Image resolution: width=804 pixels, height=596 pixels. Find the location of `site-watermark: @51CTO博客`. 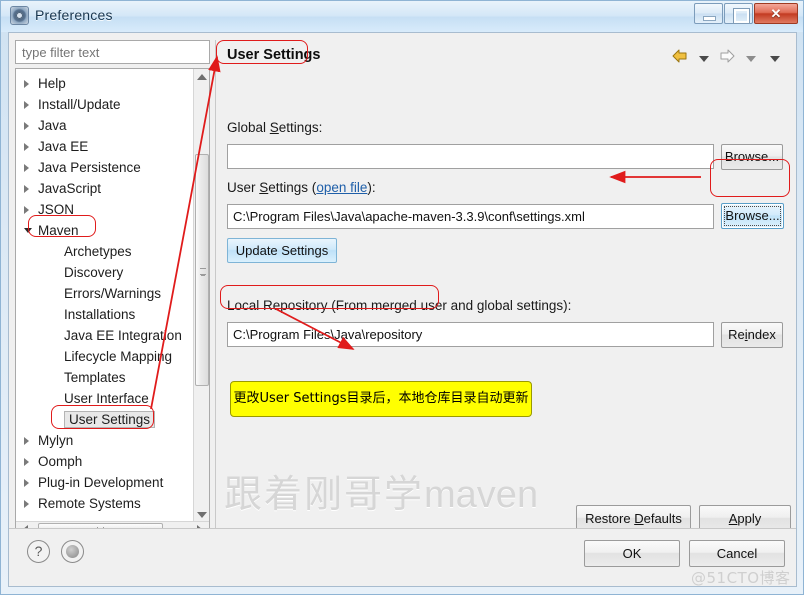

site-watermark: @51CTO博客 is located at coordinates (741, 578).